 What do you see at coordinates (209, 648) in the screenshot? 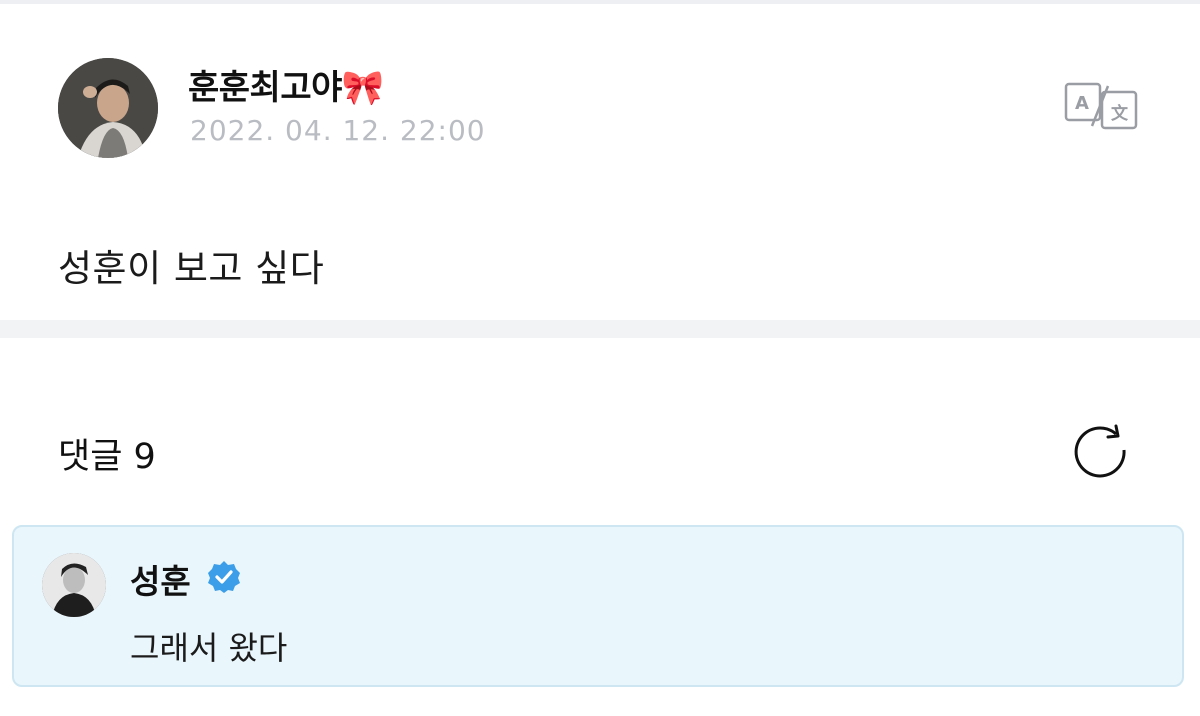
I see `comment-text: 그래서 왔다` at bounding box center [209, 648].